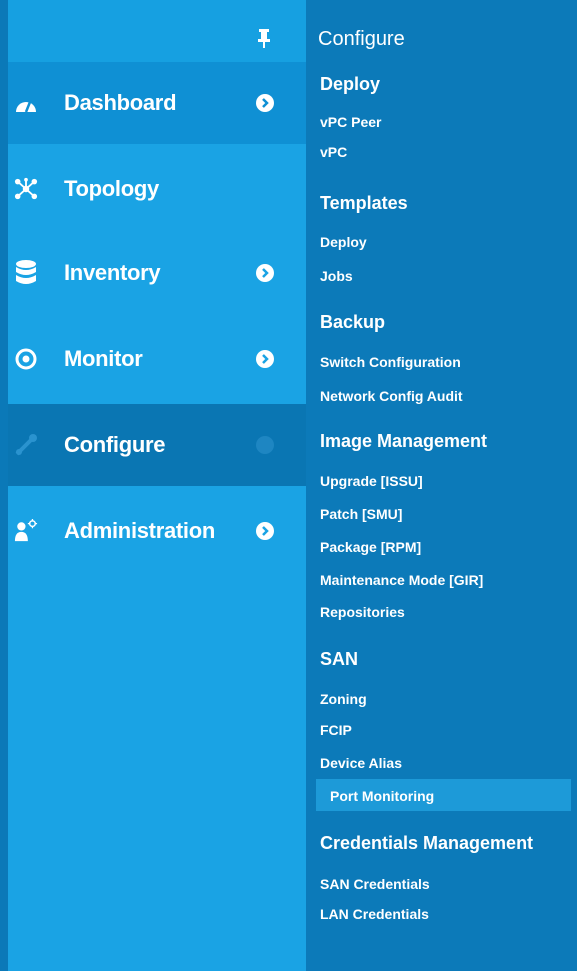 This screenshot has width=577, height=971. Describe the element at coordinates (427, 843) in the screenshot. I see `section-credentials-management: Credentials Management` at that location.